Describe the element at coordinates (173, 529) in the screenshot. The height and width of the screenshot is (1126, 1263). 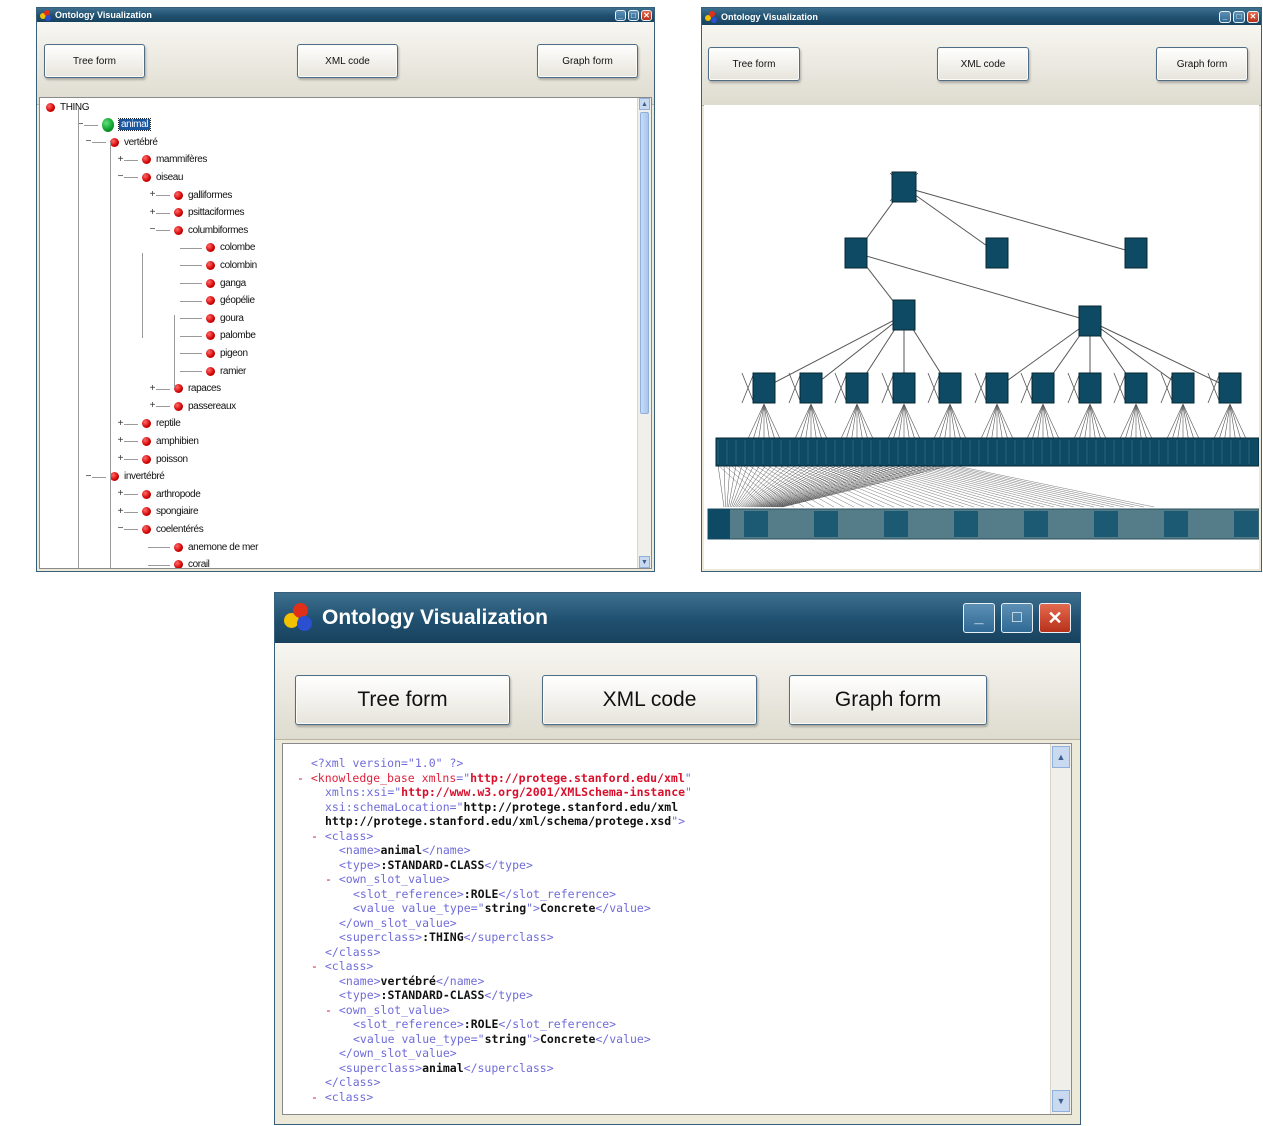
I see `tree-node: coelentérés` at that location.